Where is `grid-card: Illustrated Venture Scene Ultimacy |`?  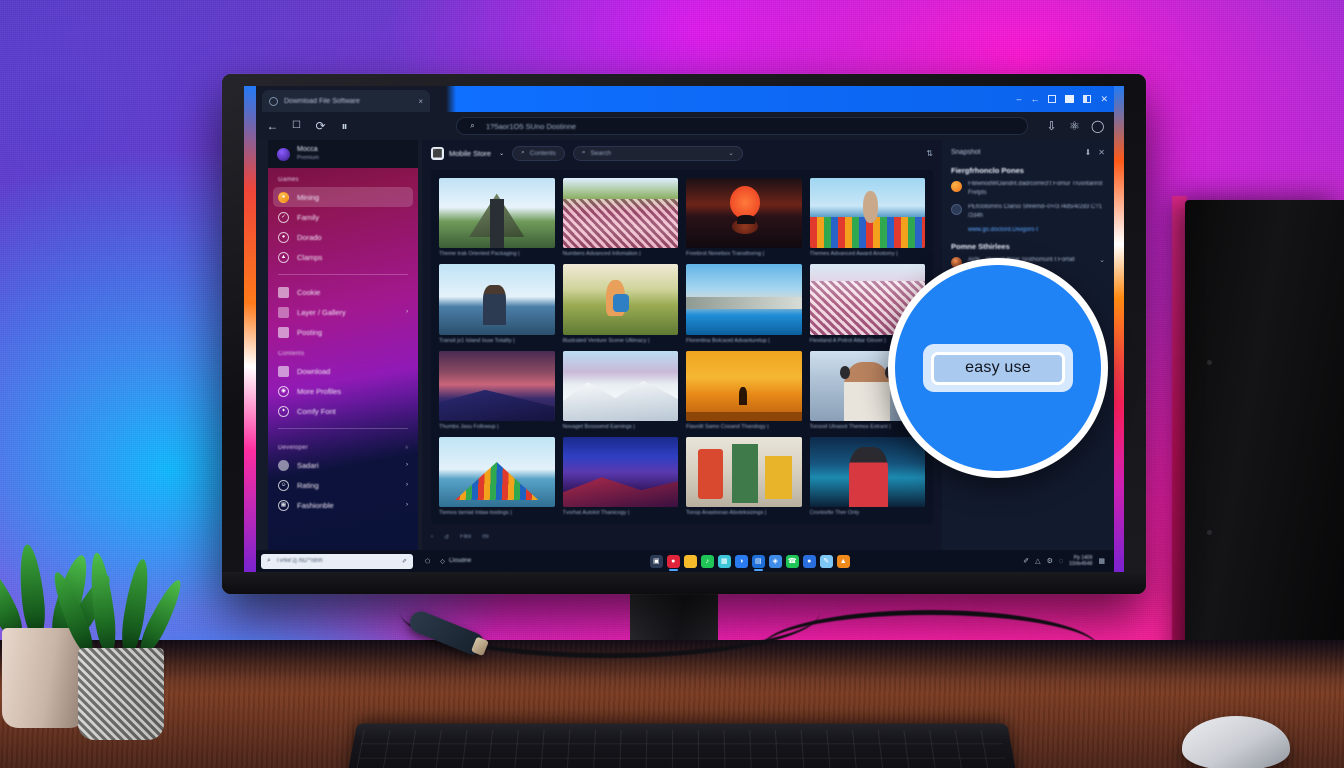 grid-card: Illustrated Venture Scene Ultimacy | is located at coordinates (620, 304).